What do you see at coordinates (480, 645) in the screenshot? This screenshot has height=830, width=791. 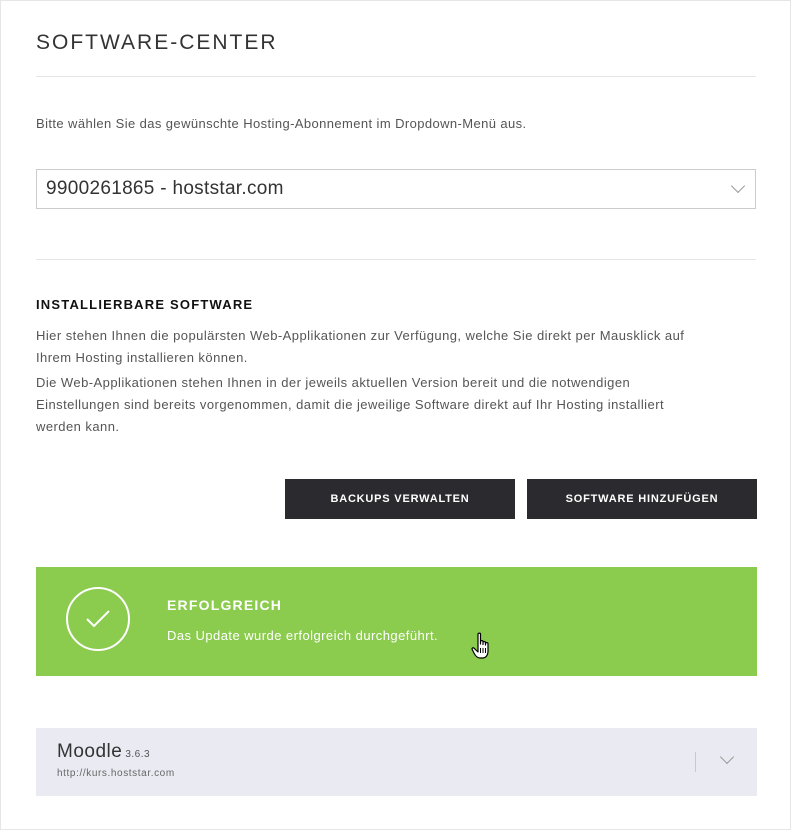 I see `hand-pointer-cursor-icon` at bounding box center [480, 645].